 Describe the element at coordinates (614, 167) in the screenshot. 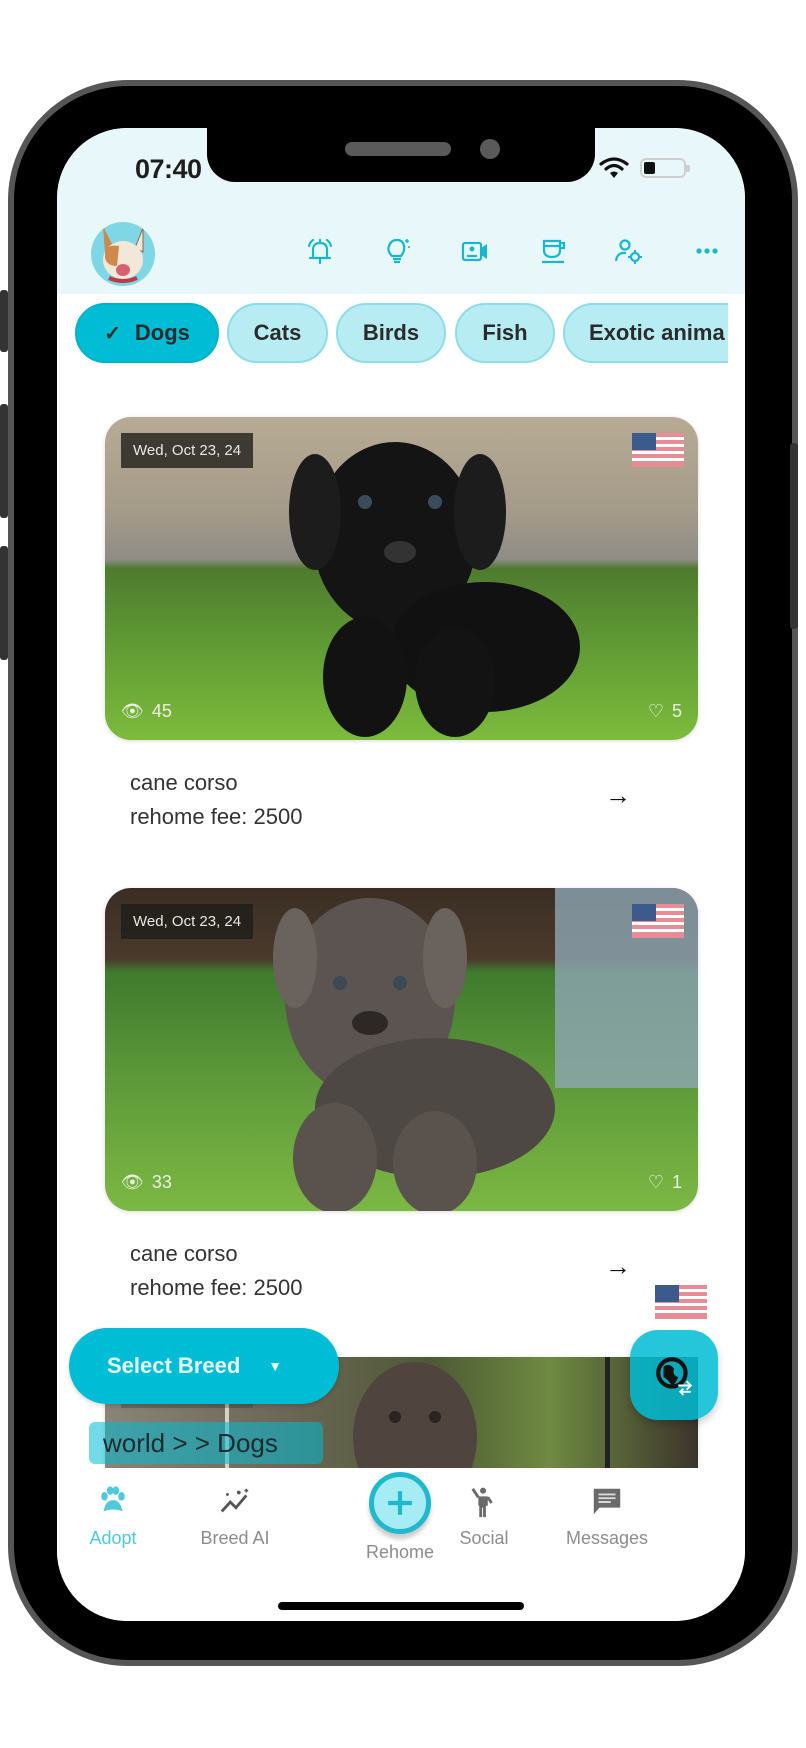

I see `wifi-icon` at that location.